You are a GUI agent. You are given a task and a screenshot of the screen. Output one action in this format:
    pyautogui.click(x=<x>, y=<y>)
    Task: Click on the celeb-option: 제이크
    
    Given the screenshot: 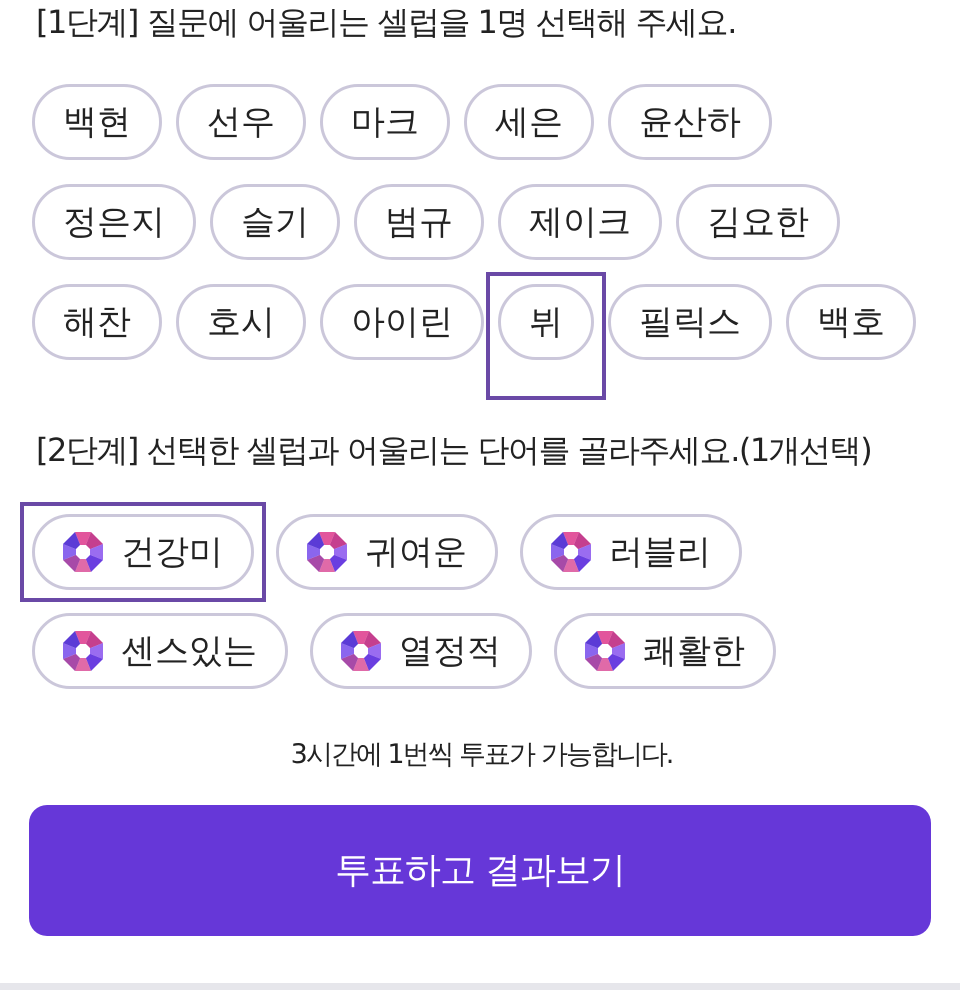 What is the action you would take?
    pyautogui.click(x=580, y=222)
    